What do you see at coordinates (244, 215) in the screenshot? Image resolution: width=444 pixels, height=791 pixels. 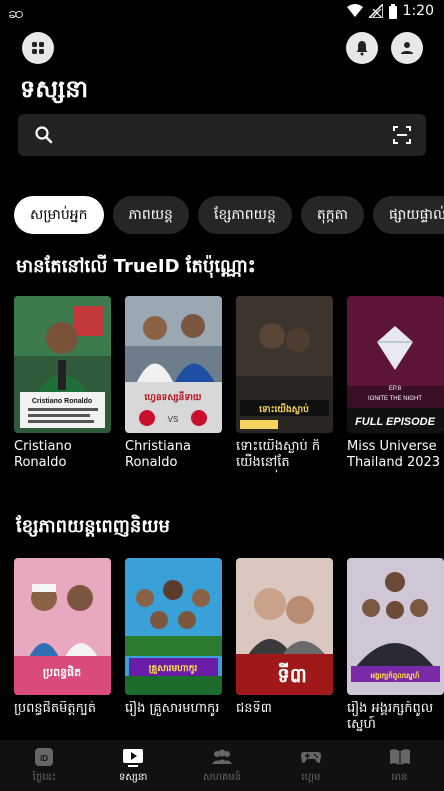 I see `chip-series: ខ្សែភាពយន្ត` at bounding box center [244, 215].